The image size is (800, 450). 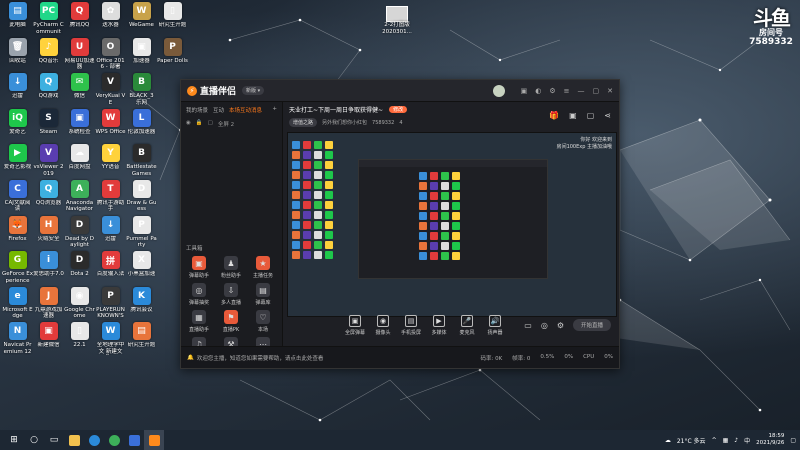 What do you see at coordinates (726, 440) in the screenshot?
I see `network-icon: ▦` at bounding box center [726, 440].